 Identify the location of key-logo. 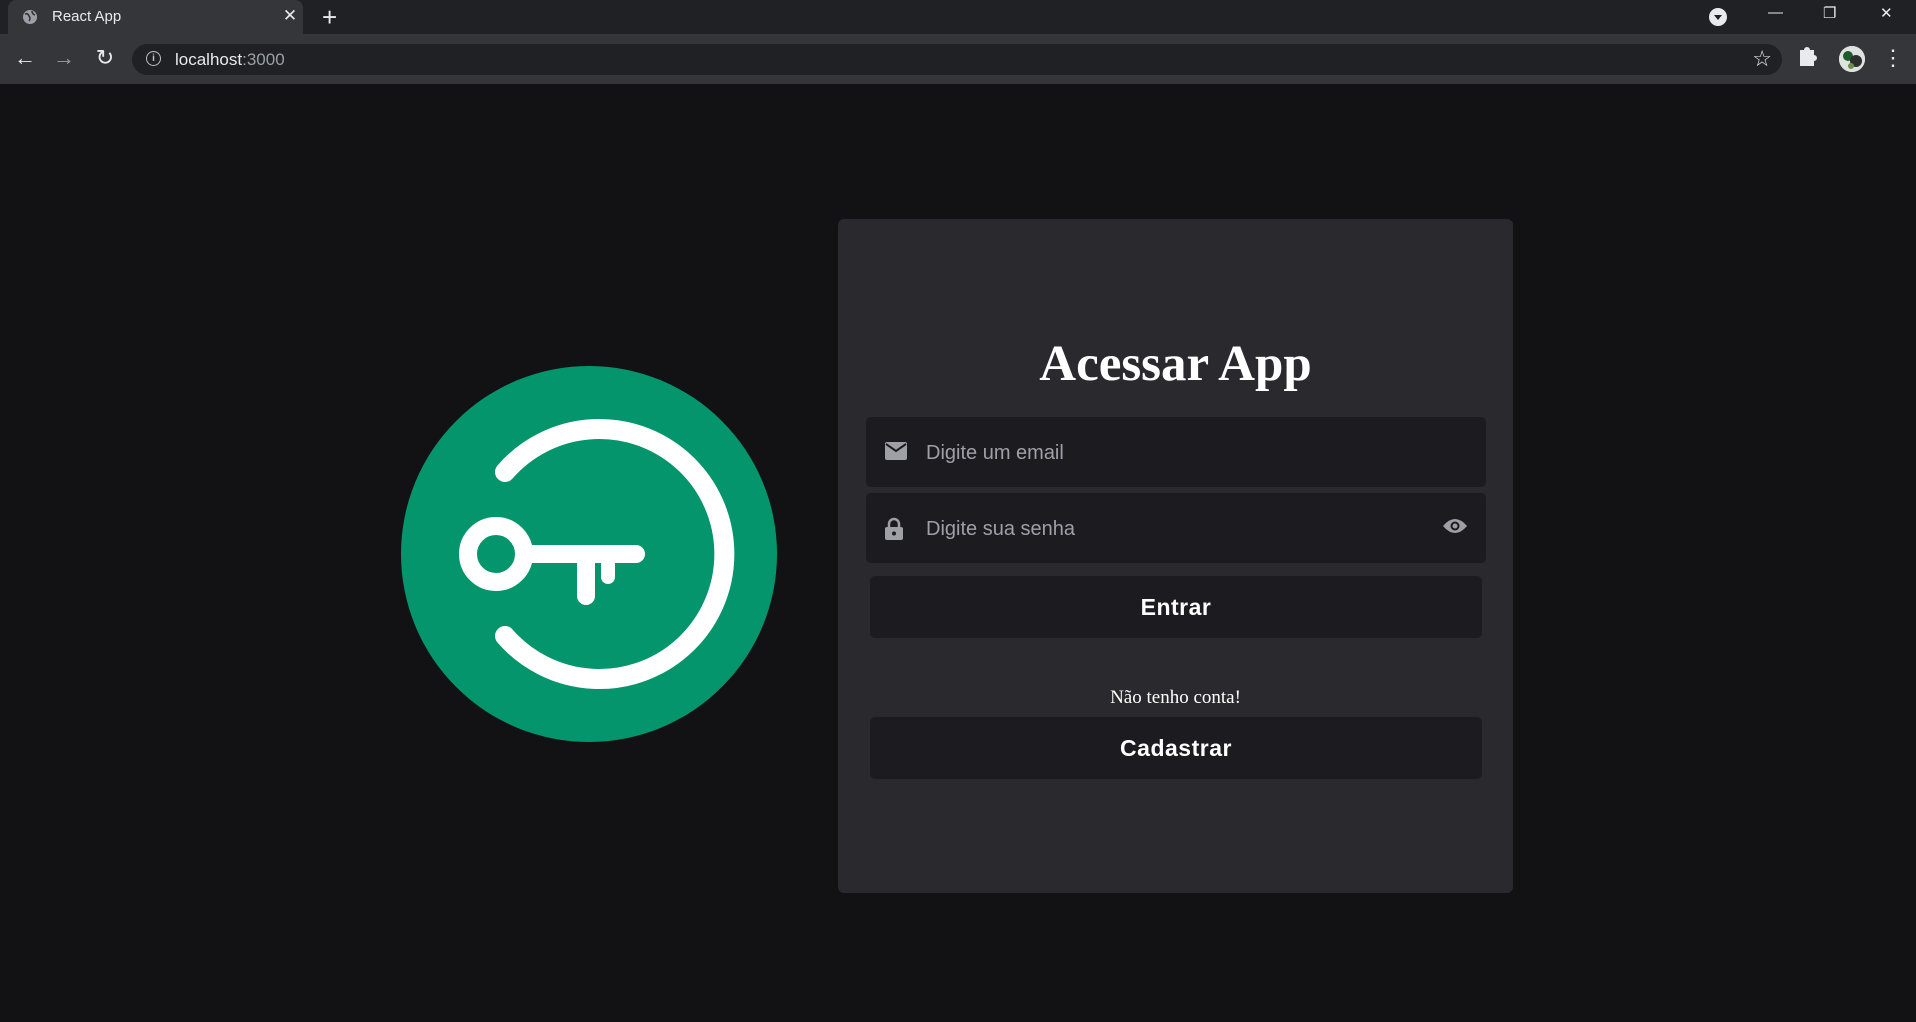
(589, 554).